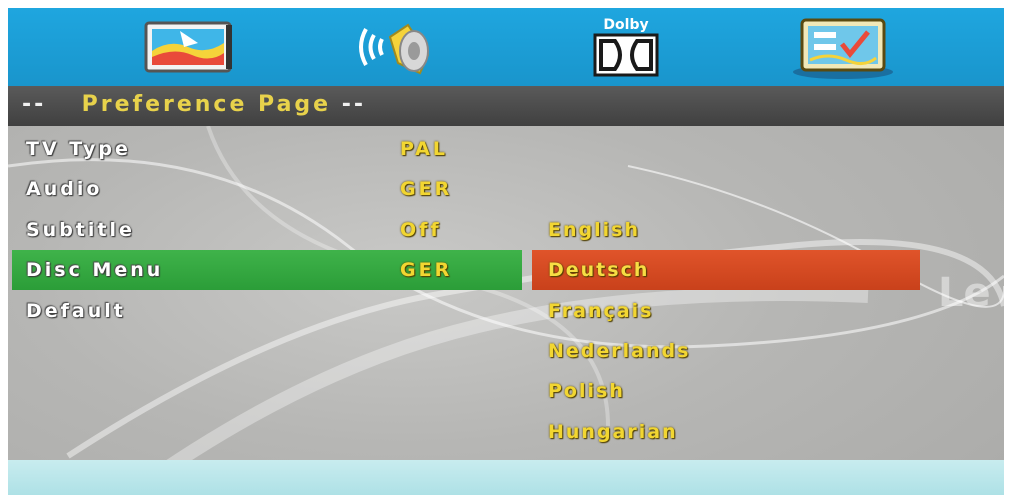 The height and width of the screenshot is (495, 1012). I want to click on tab-picture-setup, so click(188, 47).